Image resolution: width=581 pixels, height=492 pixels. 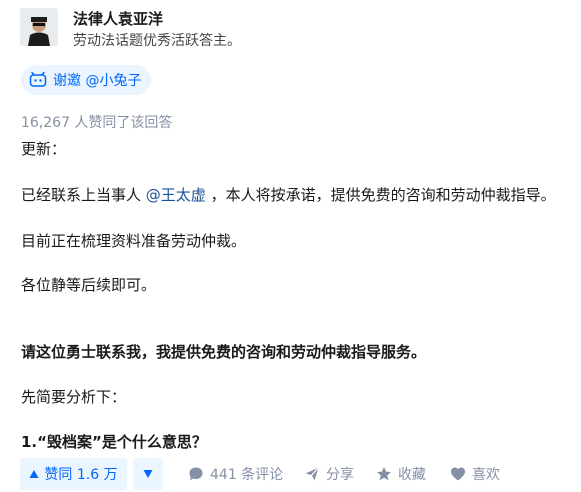 What do you see at coordinates (83, 195) in the screenshot?
I see `text-before-mention: 已经联系上当事人` at bounding box center [83, 195].